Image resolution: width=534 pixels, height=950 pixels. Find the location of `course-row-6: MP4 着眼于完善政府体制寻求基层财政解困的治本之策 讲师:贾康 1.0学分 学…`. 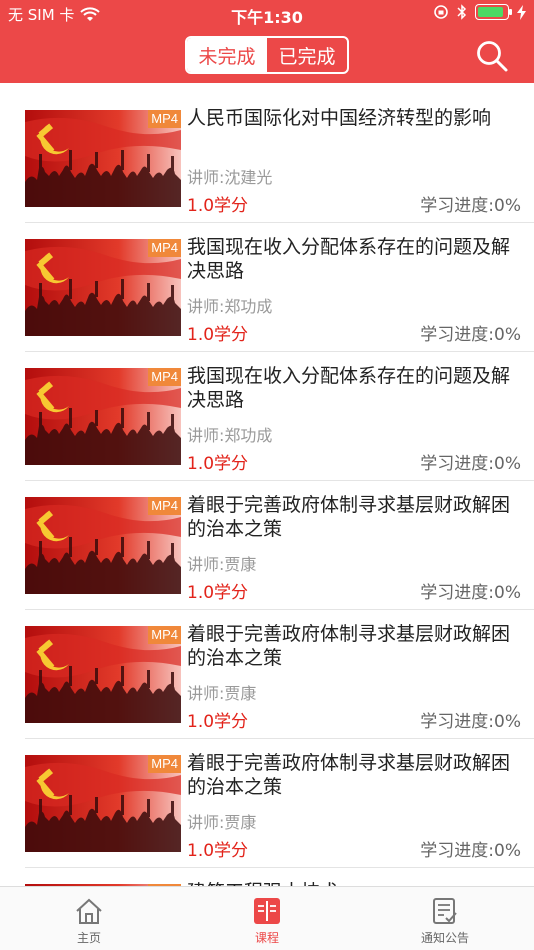

course-row-6: MP4 着眼于完善政府体制寻求基层财政解困的治本之策 讲师:贾康 1.0学分 学… is located at coordinates (279, 803).